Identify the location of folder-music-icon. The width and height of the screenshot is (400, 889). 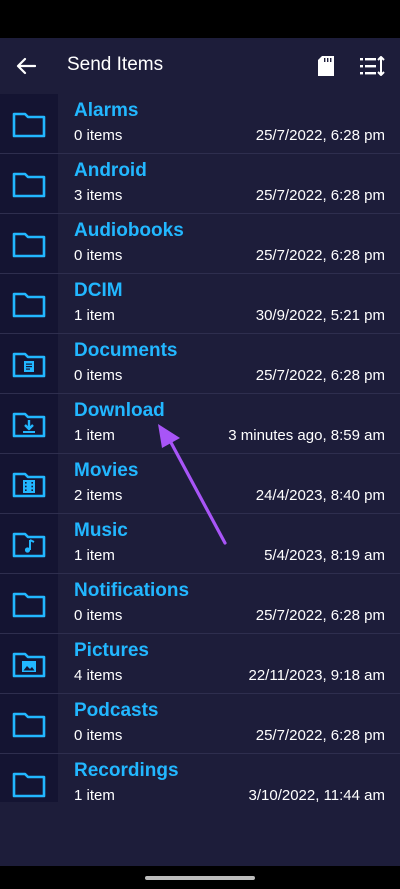
(29, 544).